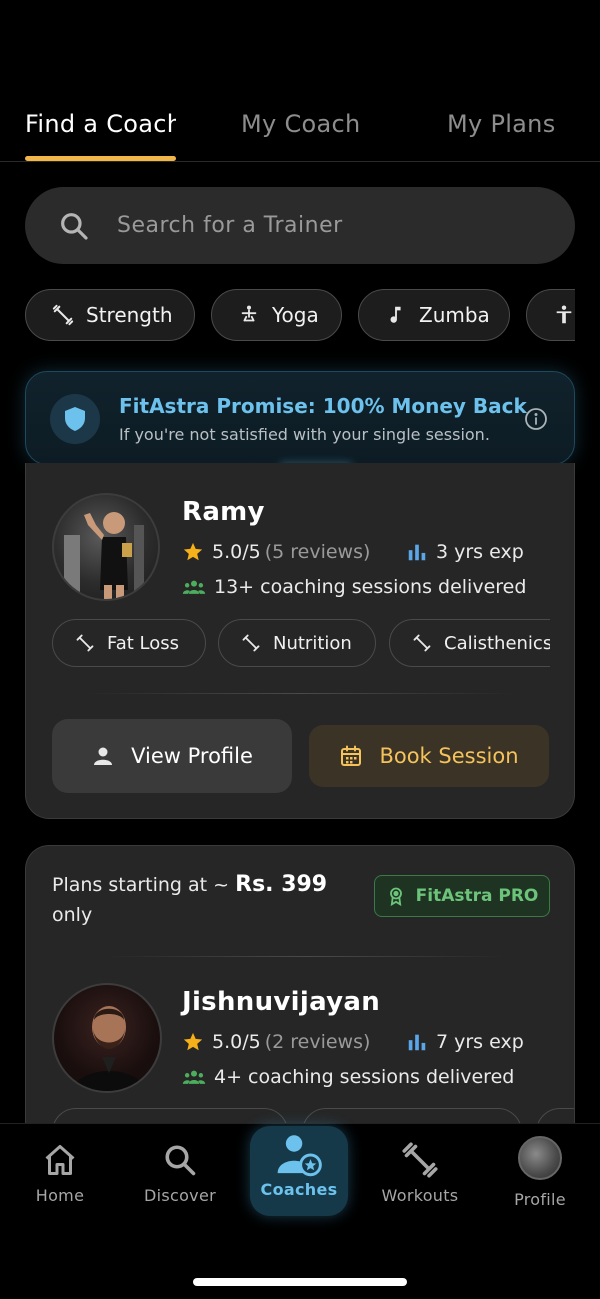  What do you see at coordinates (192, 756) in the screenshot?
I see `view-profile-label: View Profile` at bounding box center [192, 756].